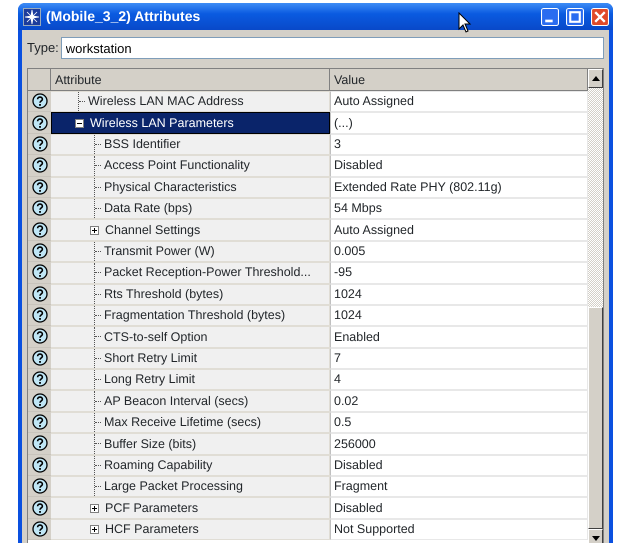  I want to click on collapse-icon, so click(79, 123).